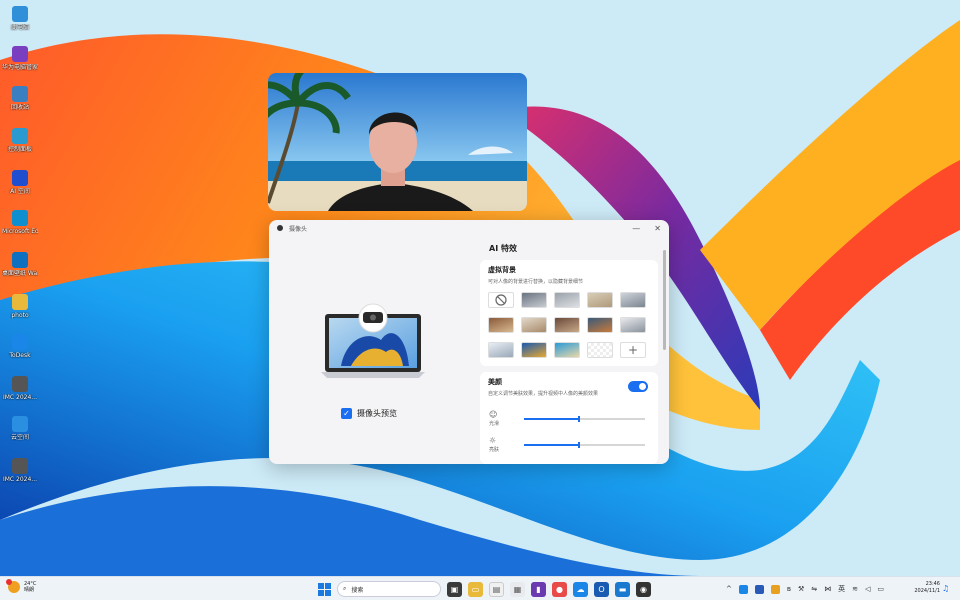 The image size is (960, 600). I want to click on slider-label: 光滑, so click(494, 424).